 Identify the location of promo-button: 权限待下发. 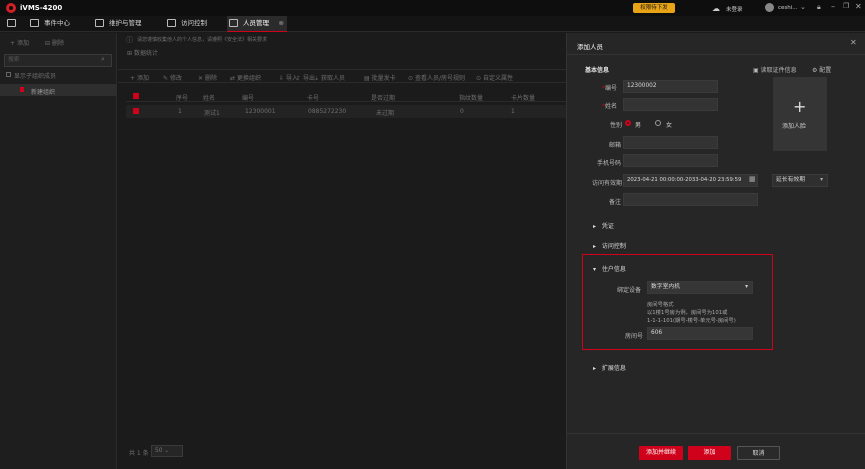
(654, 8).